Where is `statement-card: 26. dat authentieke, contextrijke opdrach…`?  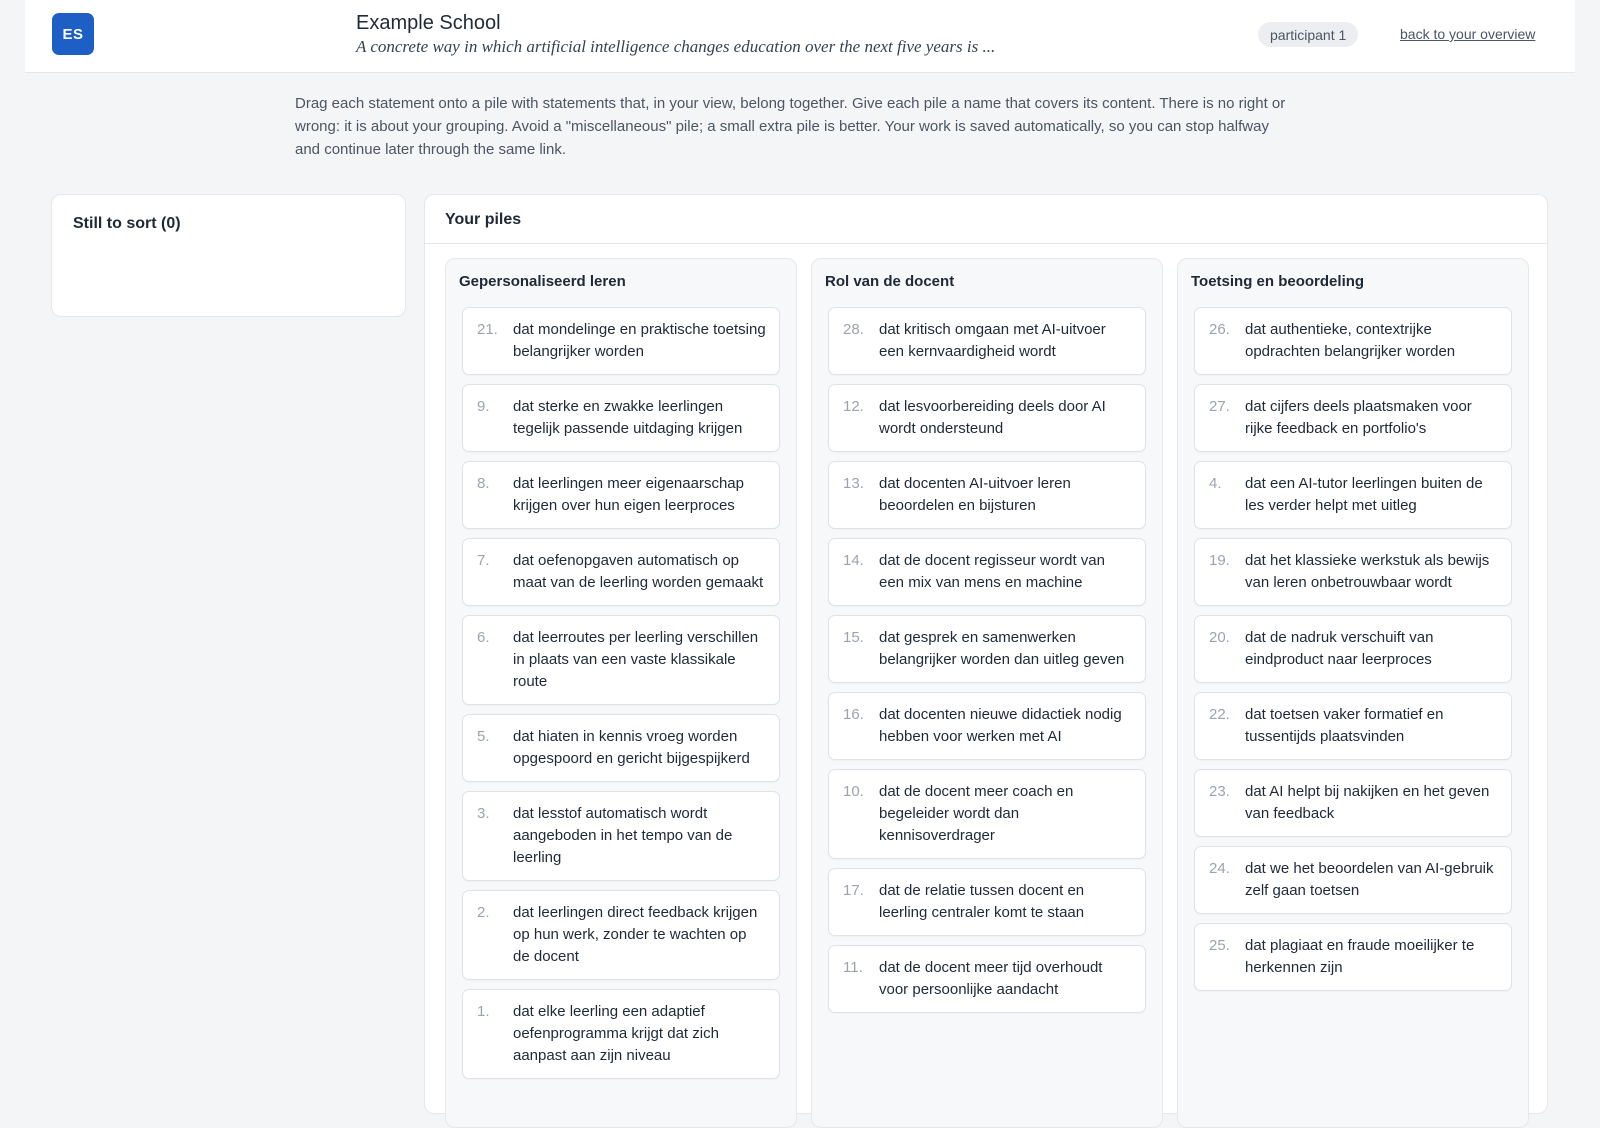
statement-card: 26. dat authentieke, contextrijke opdrach… is located at coordinates (1353, 341).